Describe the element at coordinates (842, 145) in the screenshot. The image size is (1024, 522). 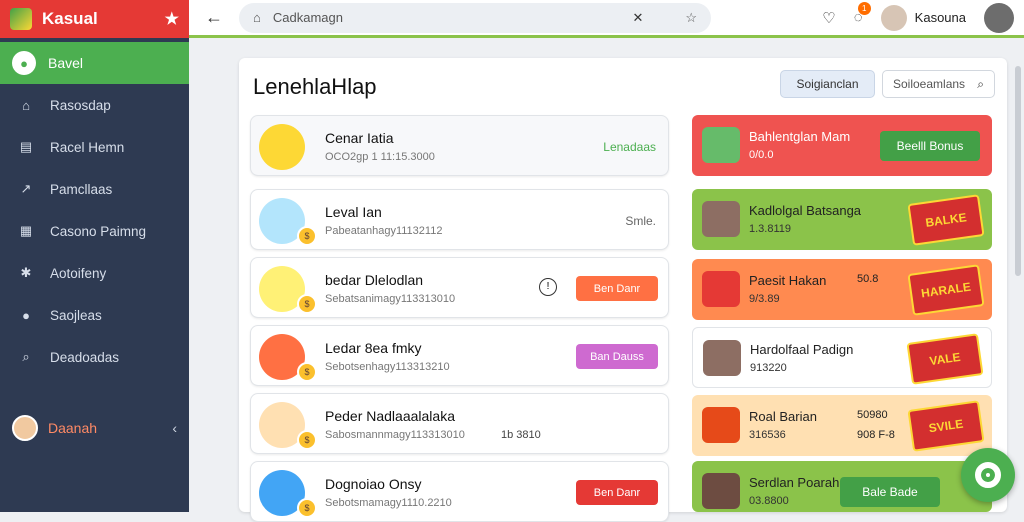
I see `reward-card: Bahlentglan Mam 0/0.0 Beelll Bonus` at that location.